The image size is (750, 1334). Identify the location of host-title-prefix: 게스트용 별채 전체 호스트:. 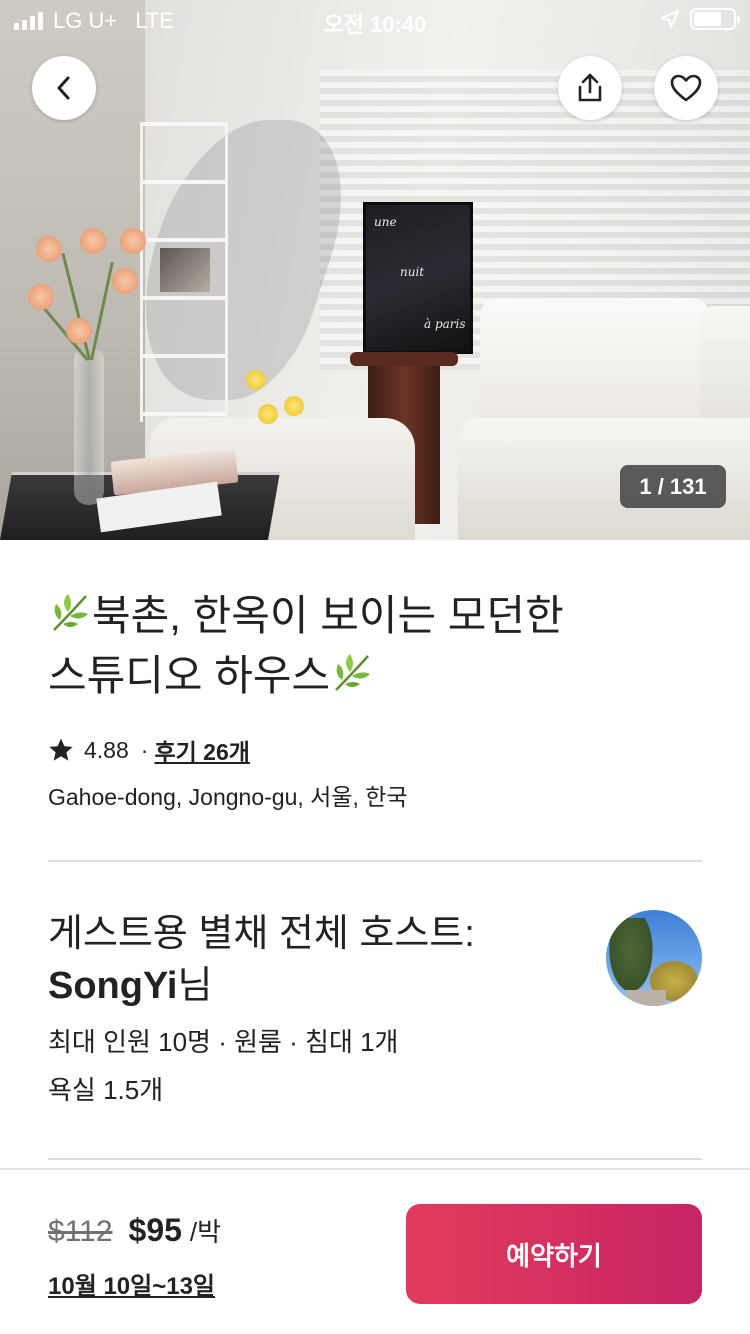
(261, 934).